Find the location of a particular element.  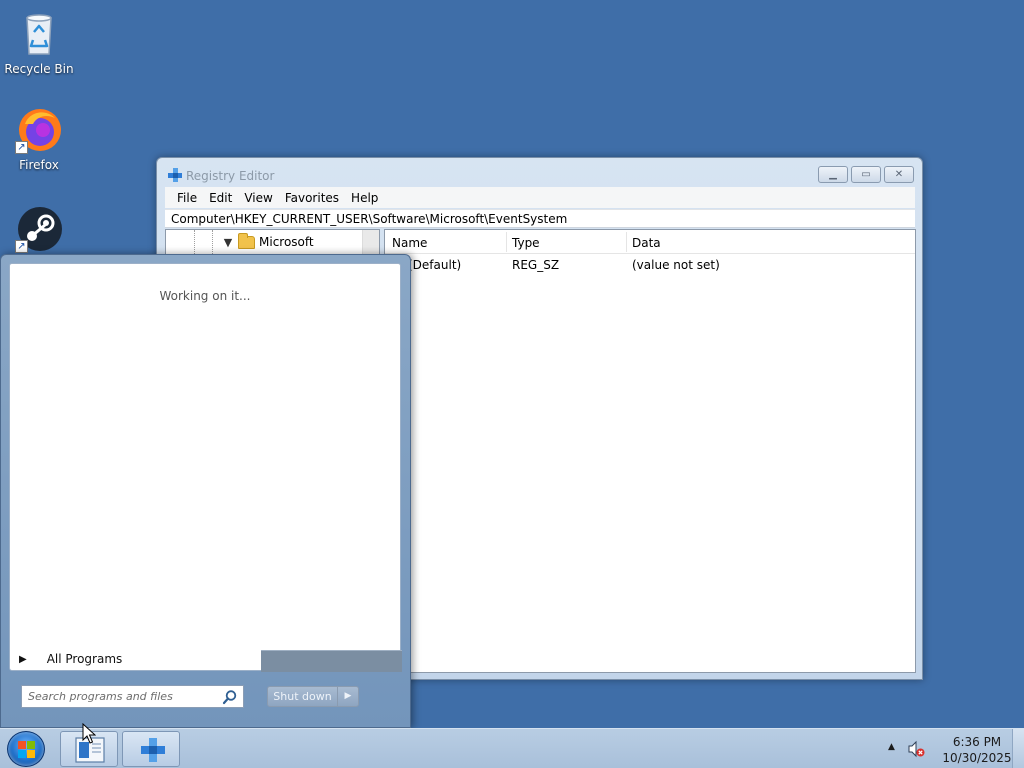

show-desktop-button is located at coordinates (1018, 748).